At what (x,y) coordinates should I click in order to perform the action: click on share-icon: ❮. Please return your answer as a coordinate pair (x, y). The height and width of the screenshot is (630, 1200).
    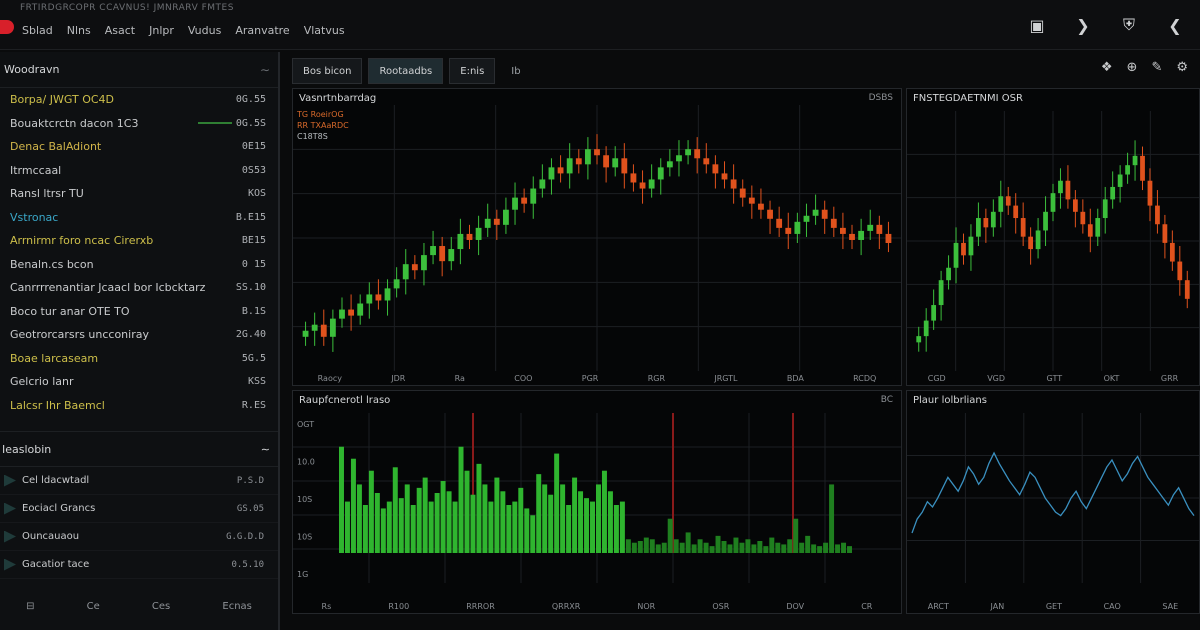
    Looking at the image, I should click on (1175, 25).